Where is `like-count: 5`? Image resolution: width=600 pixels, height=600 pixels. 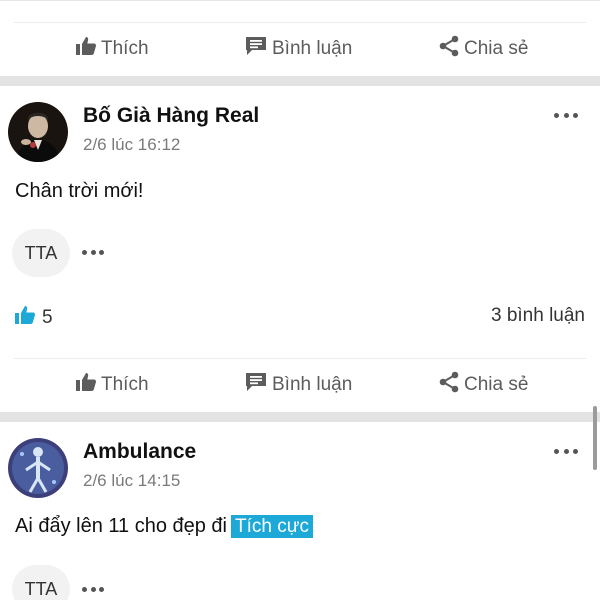 like-count: 5 is located at coordinates (33, 318).